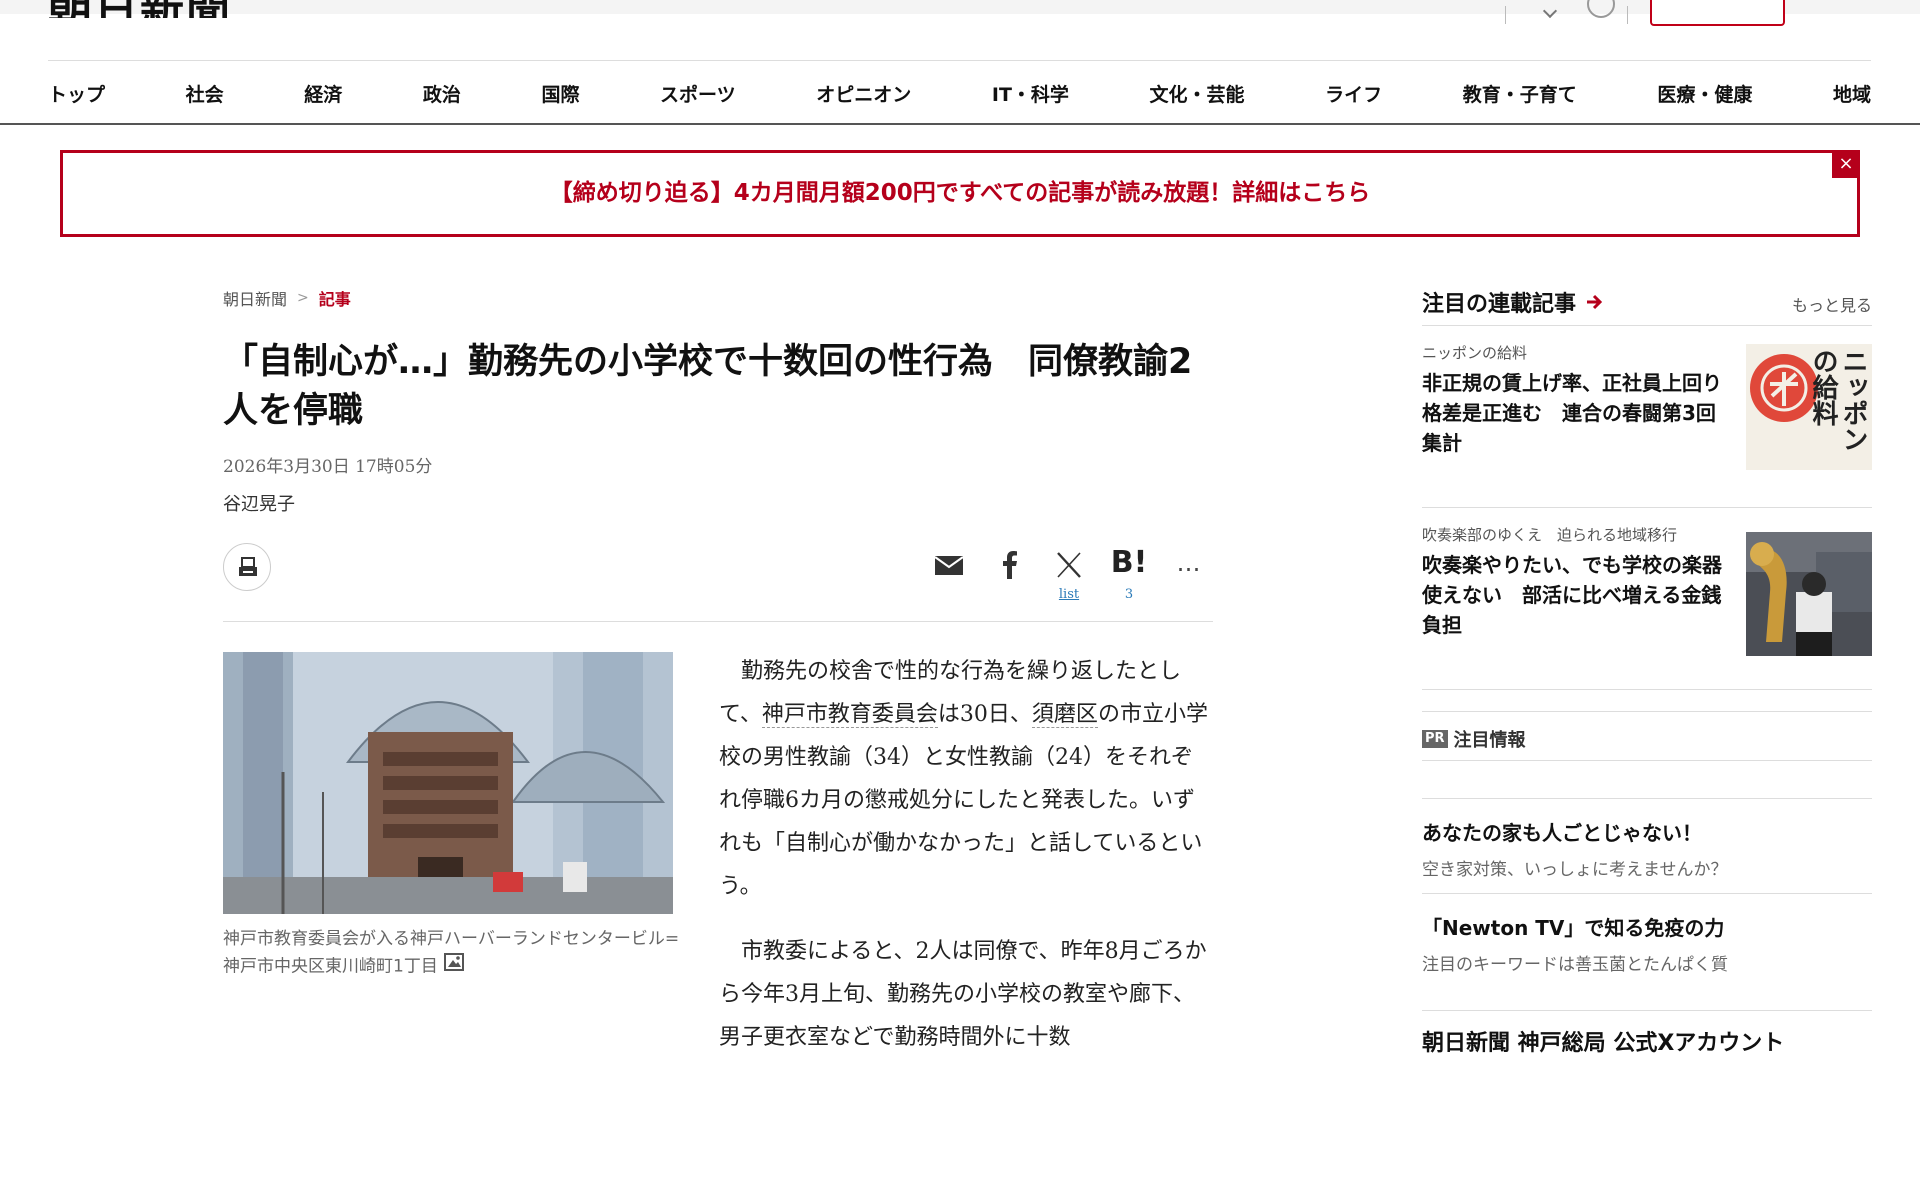 Image resolution: width=1920 pixels, height=1200 pixels. Describe the element at coordinates (1704, 93) in the screenshot. I see `nav-item-health: 医療・健康` at that location.